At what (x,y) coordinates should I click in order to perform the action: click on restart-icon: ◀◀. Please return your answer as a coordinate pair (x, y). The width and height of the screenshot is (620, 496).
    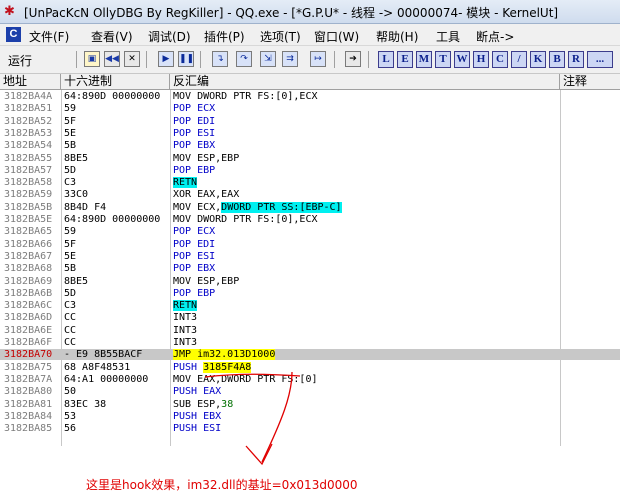
    Looking at the image, I should click on (112, 59).